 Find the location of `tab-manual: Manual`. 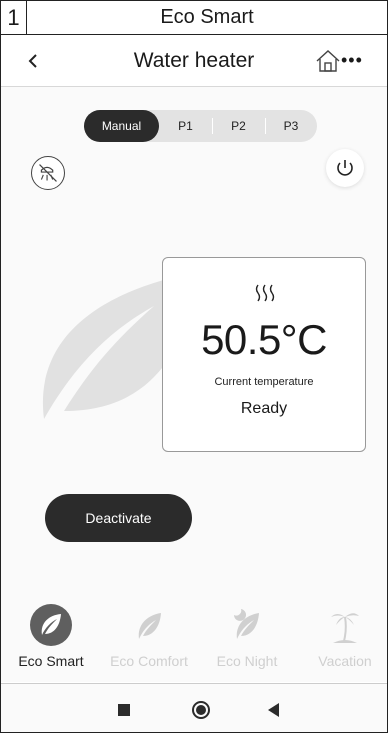

tab-manual: Manual is located at coordinates (121, 126).